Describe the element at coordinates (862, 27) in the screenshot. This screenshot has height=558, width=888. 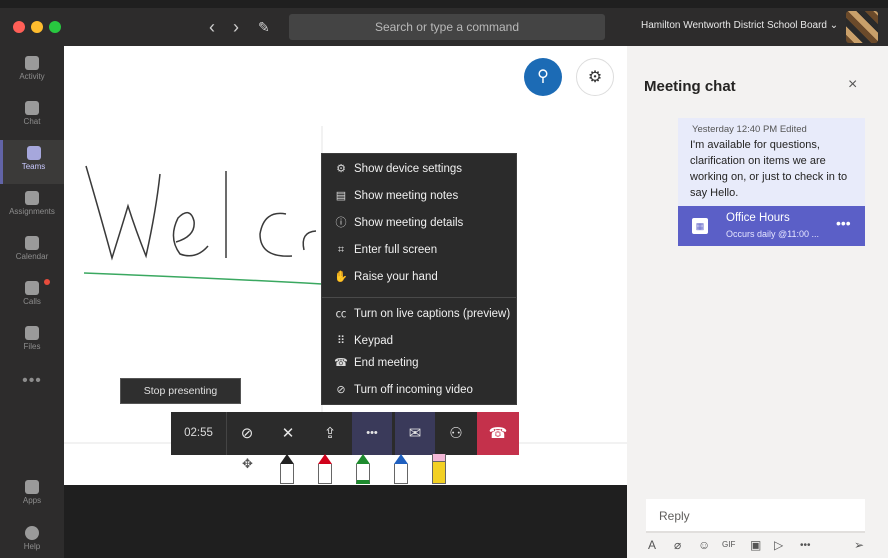
I see `avatar` at that location.